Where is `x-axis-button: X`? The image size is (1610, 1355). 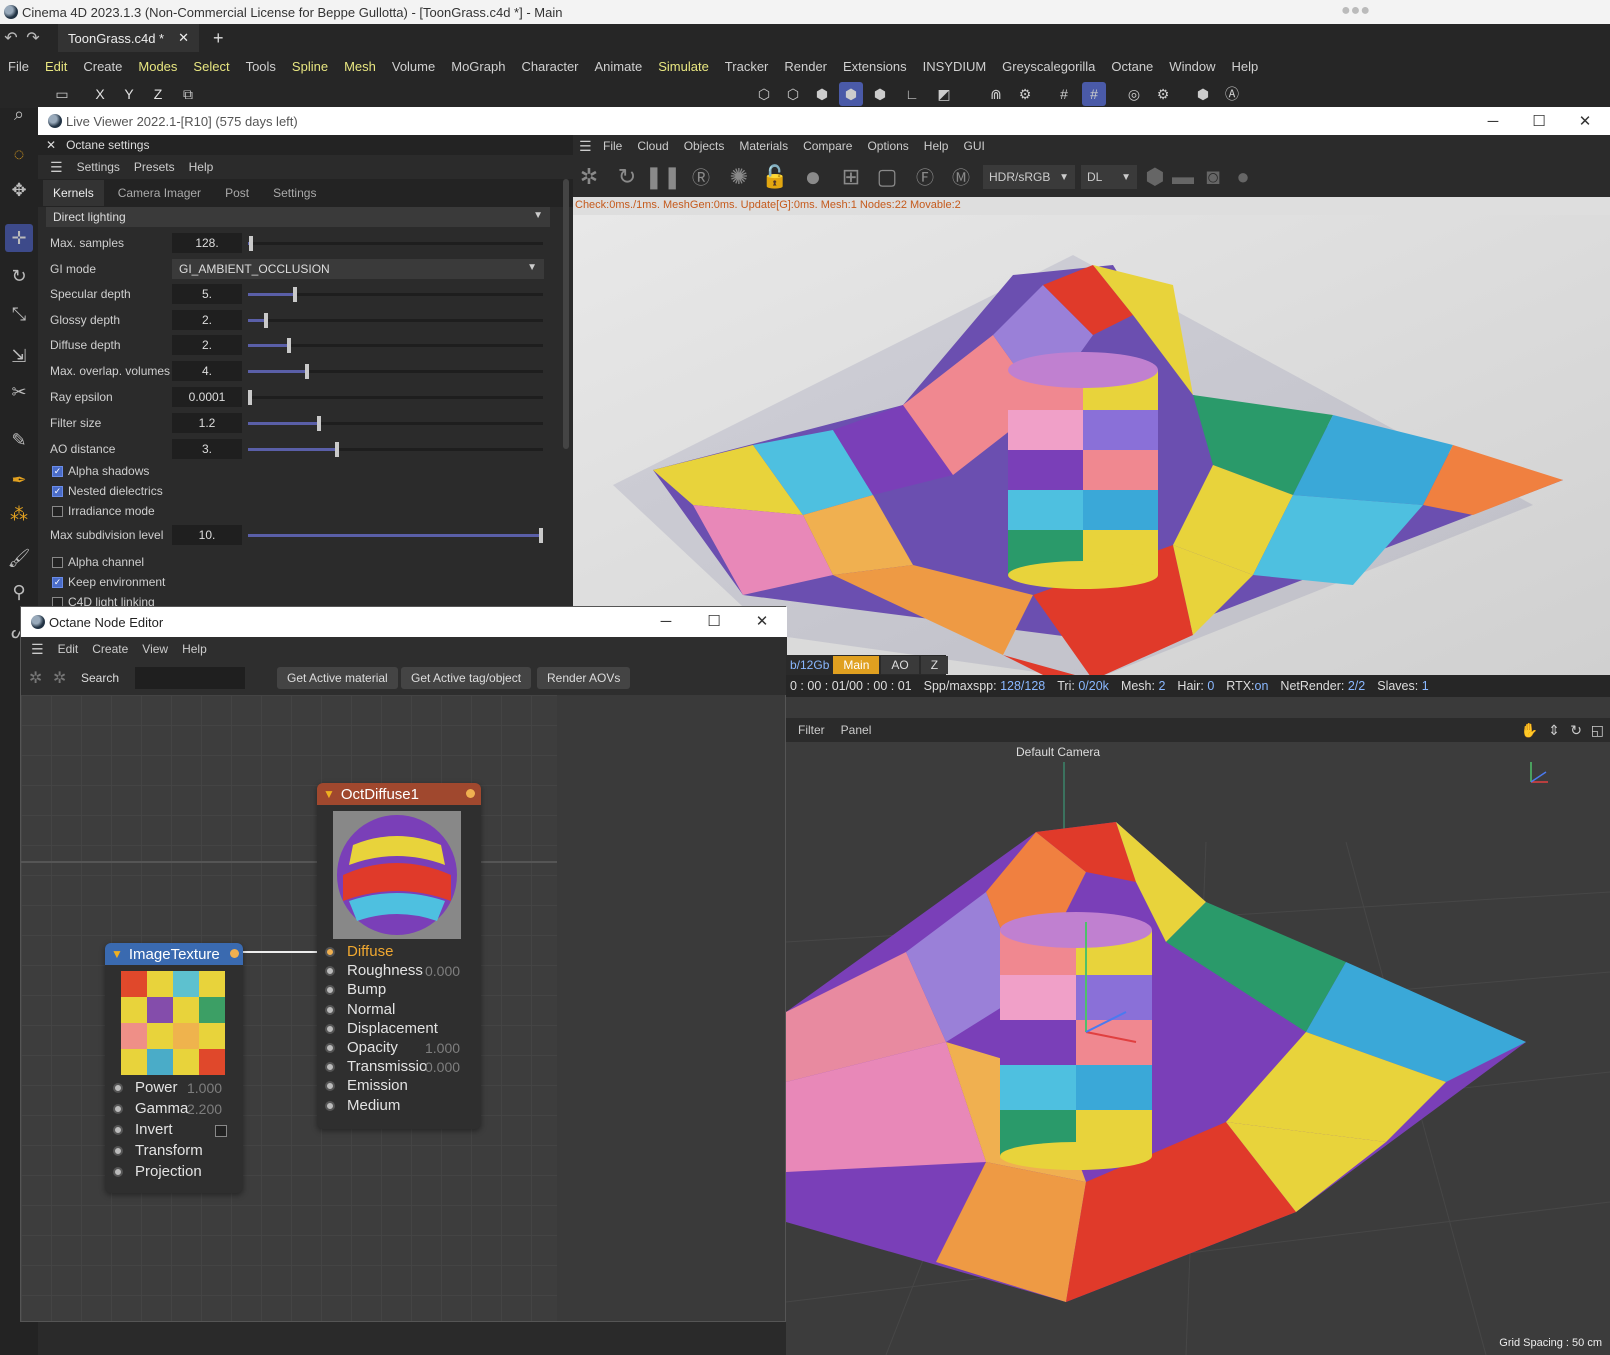
x-axis-button: X is located at coordinates (100, 94).